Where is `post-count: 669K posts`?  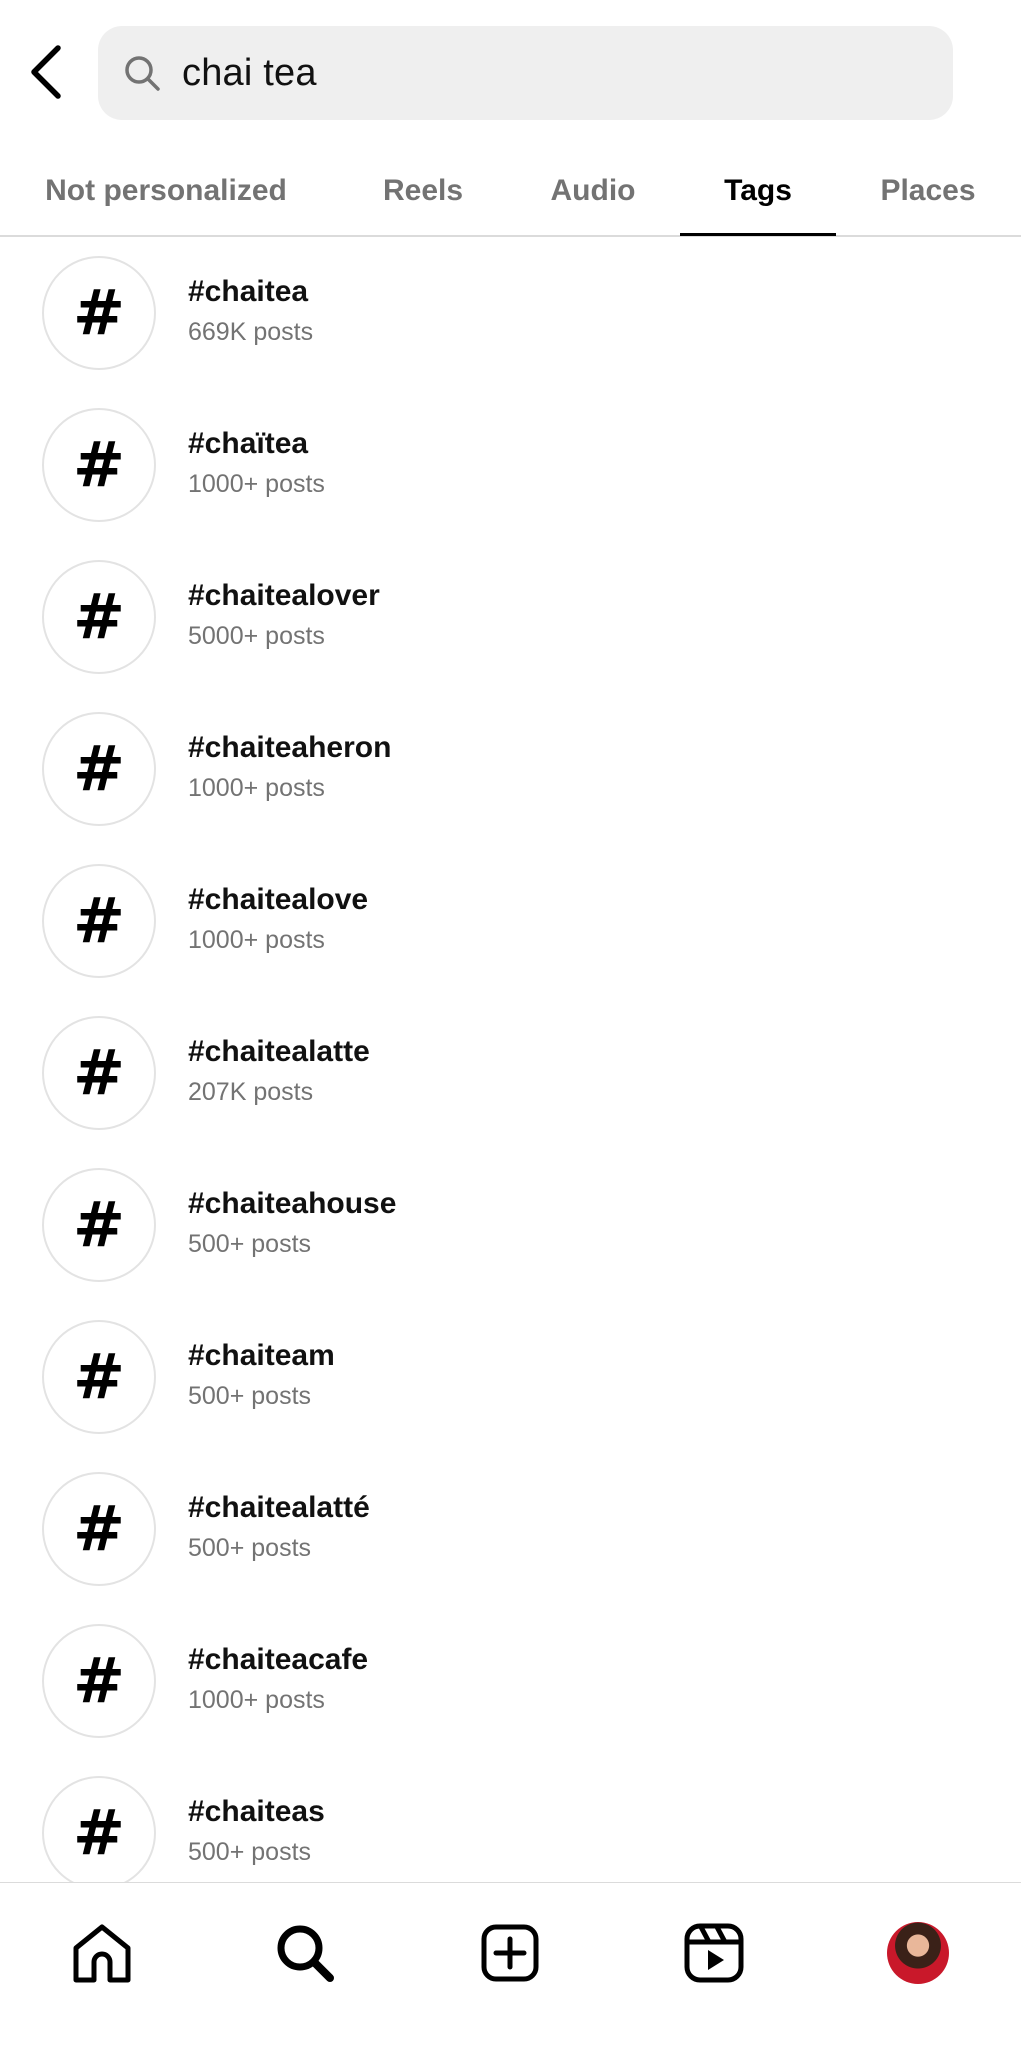 post-count: 669K posts is located at coordinates (251, 332).